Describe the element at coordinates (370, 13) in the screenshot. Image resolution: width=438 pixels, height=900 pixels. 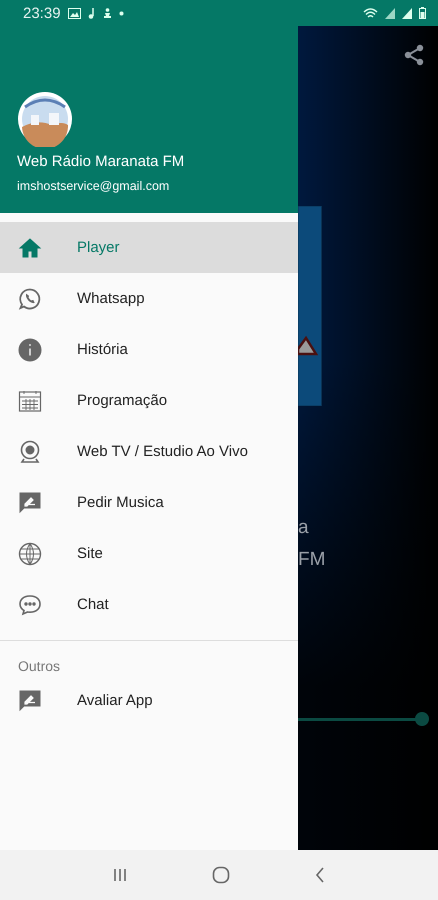
I see `wifi-icon` at that location.